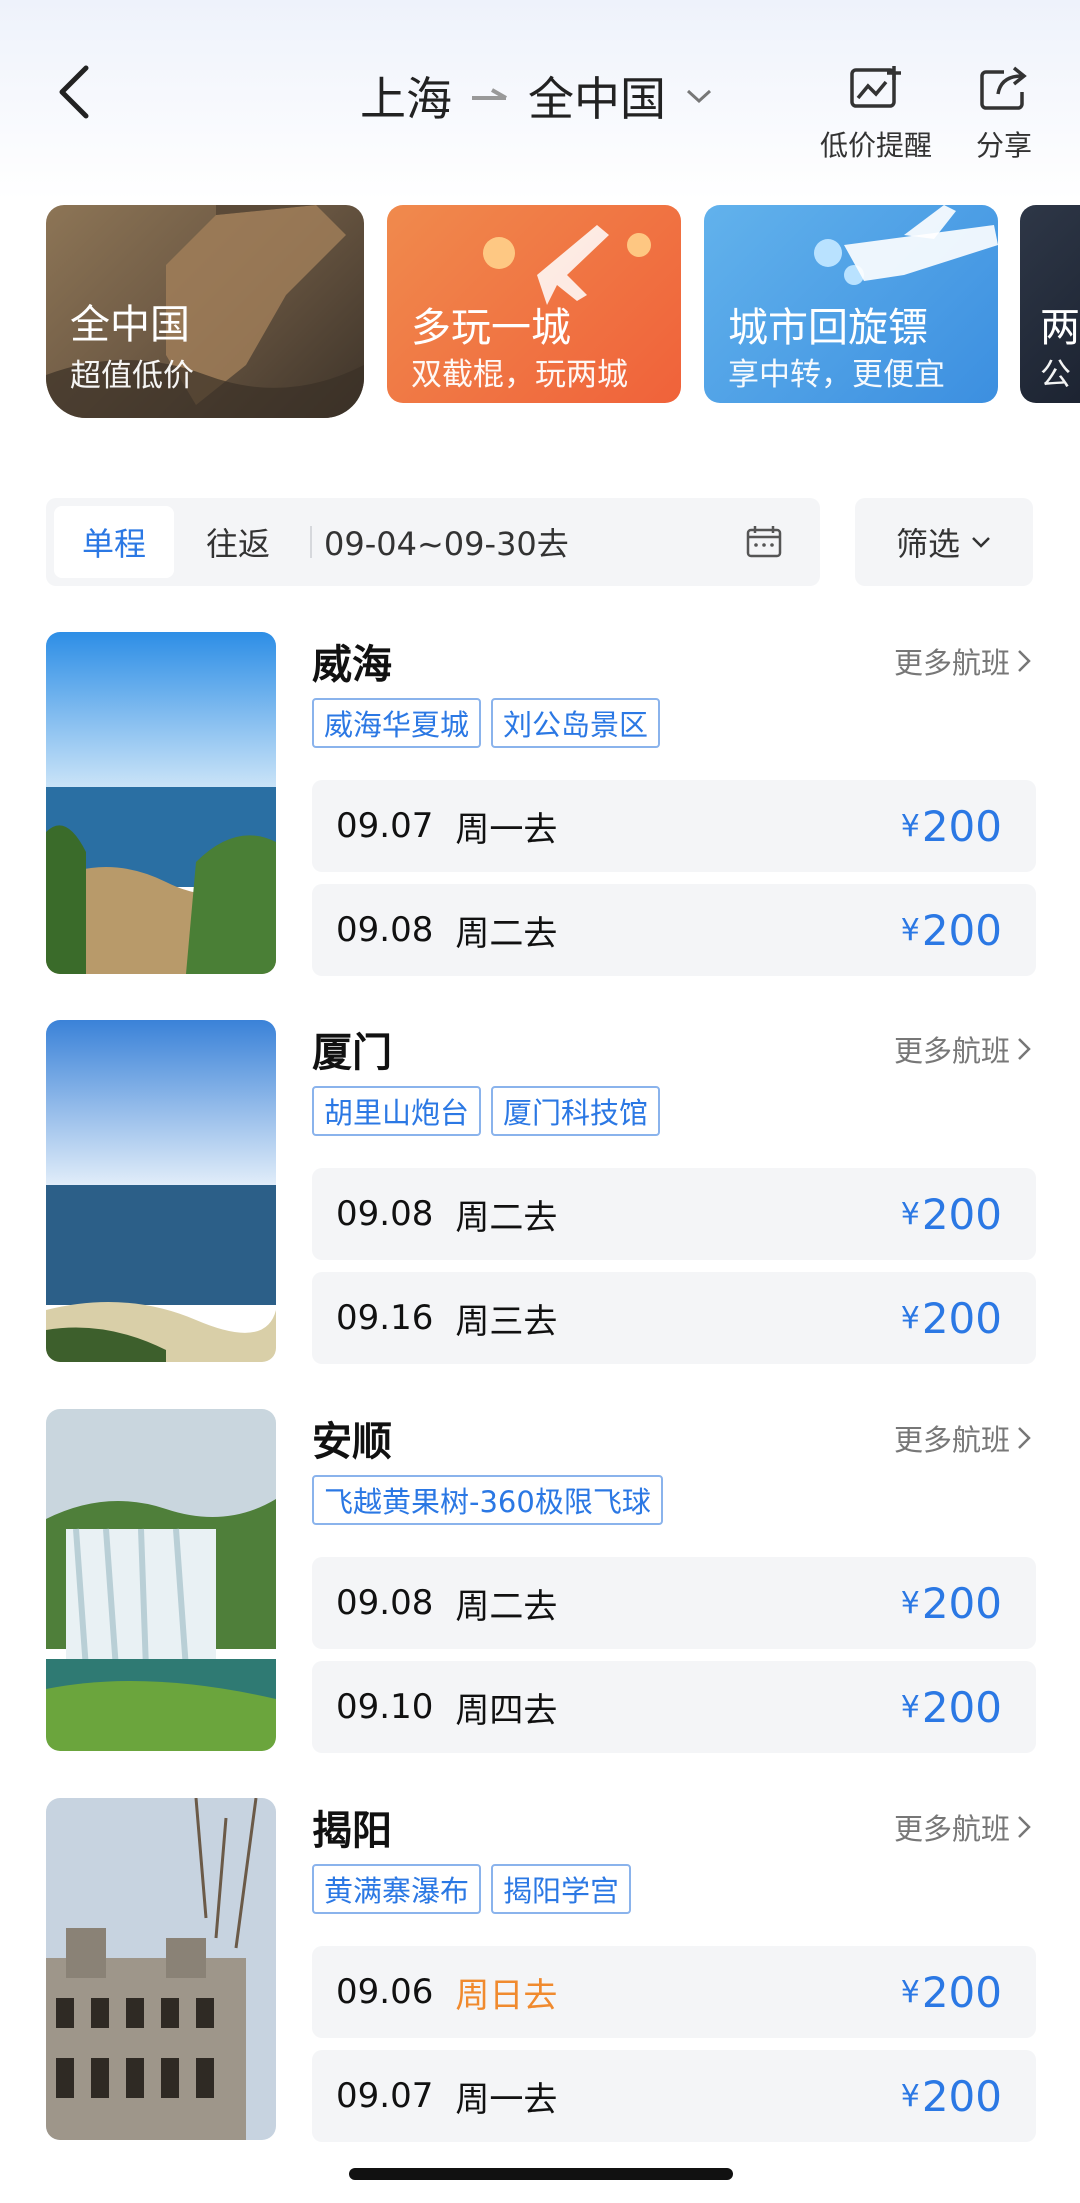 The width and height of the screenshot is (1080, 2203). Describe the element at coordinates (491, 328) in the screenshot. I see `promo-title: 多玩一城` at that location.